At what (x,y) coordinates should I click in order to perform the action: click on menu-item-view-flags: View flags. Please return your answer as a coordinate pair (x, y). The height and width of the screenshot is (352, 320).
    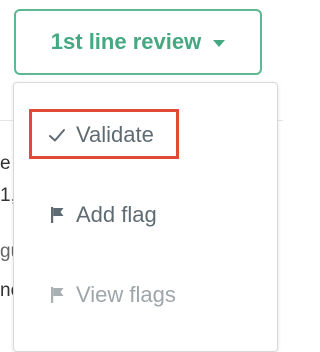
    Looking at the image, I should click on (145, 295).